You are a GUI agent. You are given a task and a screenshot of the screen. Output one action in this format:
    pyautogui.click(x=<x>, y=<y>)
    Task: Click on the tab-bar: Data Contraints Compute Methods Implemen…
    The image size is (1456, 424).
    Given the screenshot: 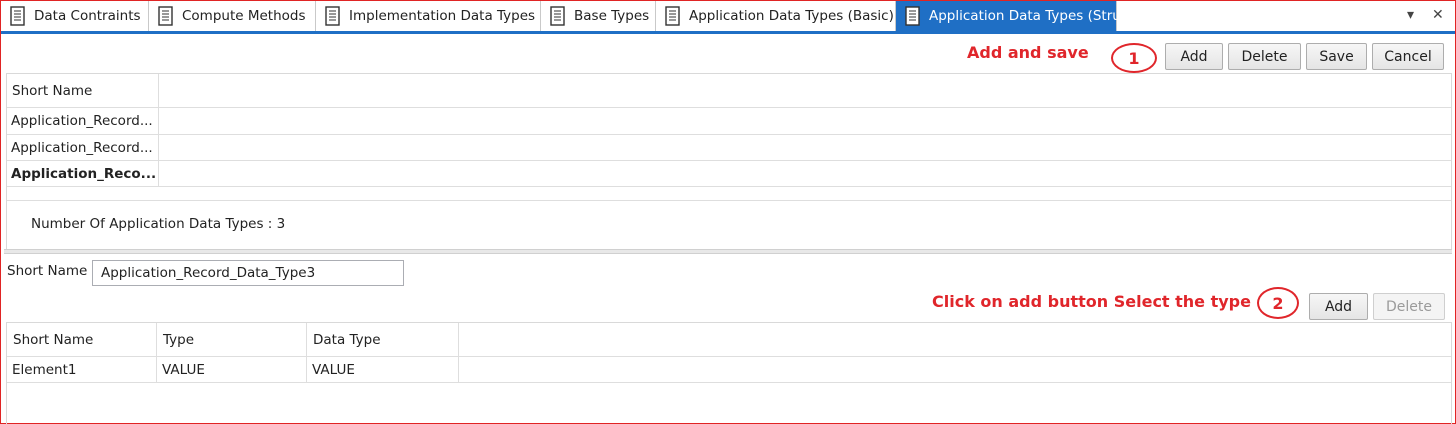 What is the action you would take?
    pyautogui.click(x=728, y=17)
    